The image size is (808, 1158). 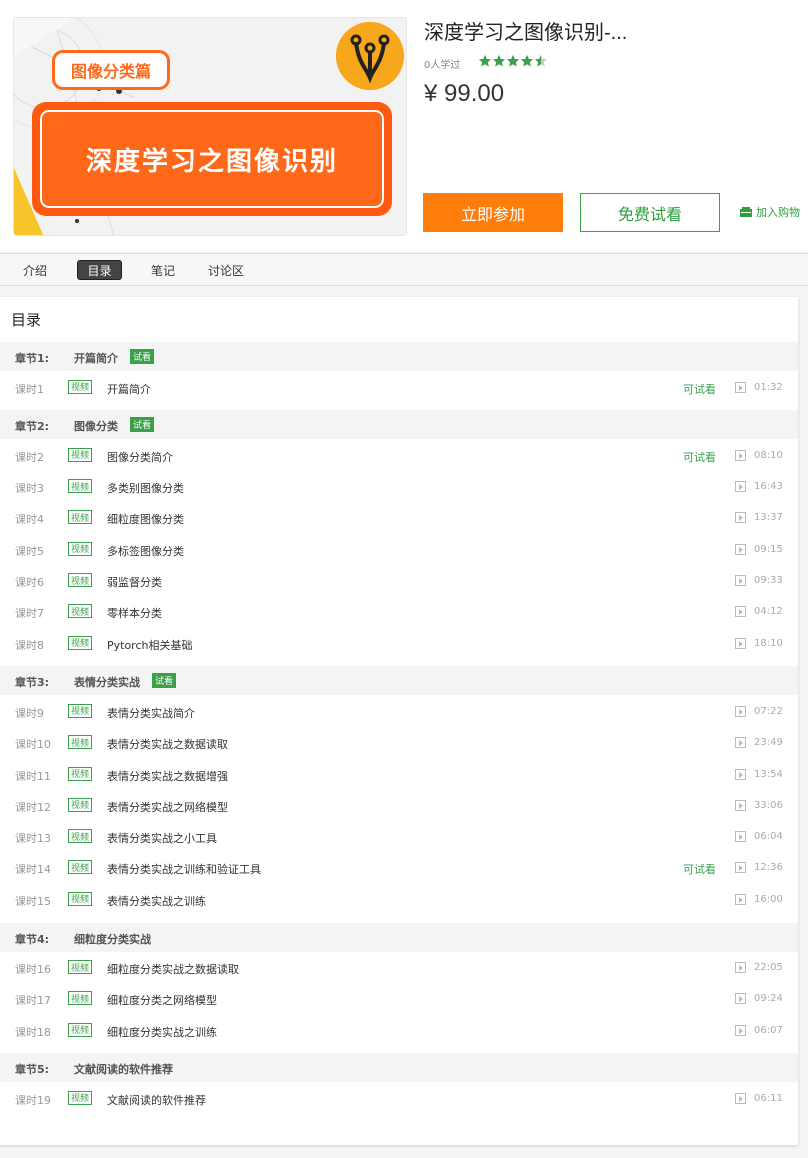 I want to click on catalog-title: 目录, so click(x=26, y=320).